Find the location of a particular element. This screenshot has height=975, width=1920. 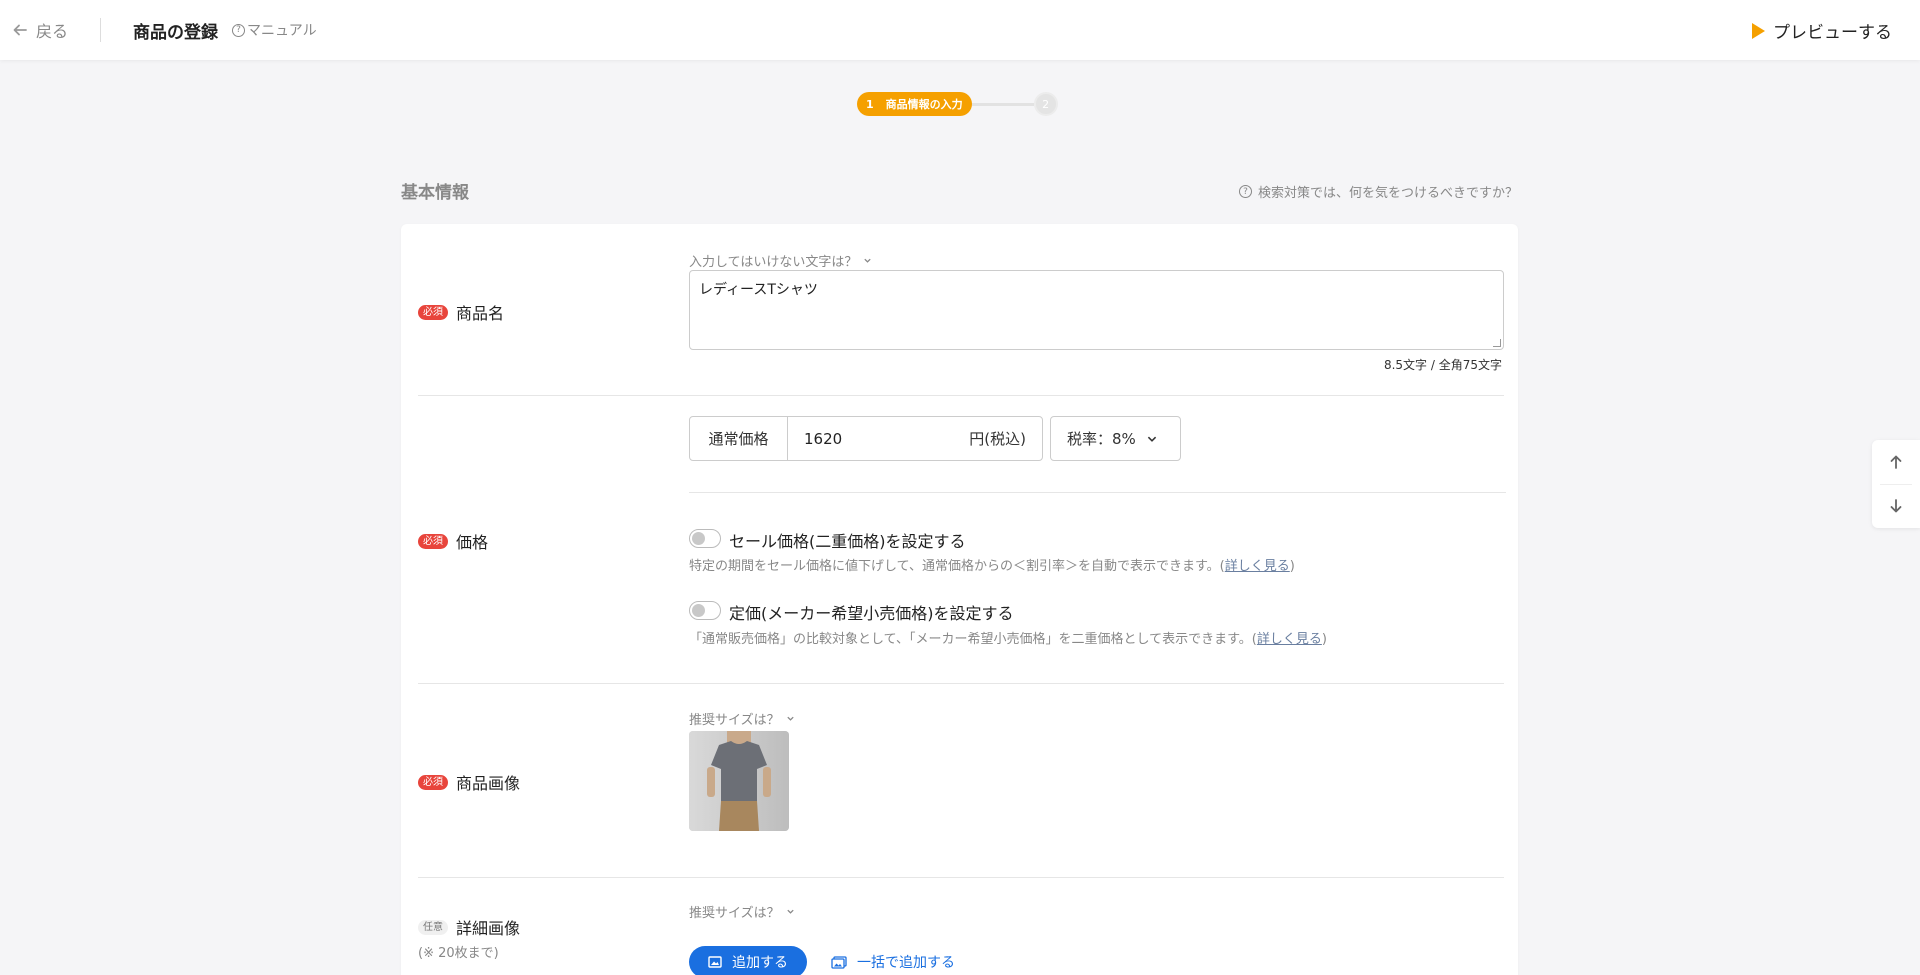

price-inner-divider is located at coordinates (1097, 492).